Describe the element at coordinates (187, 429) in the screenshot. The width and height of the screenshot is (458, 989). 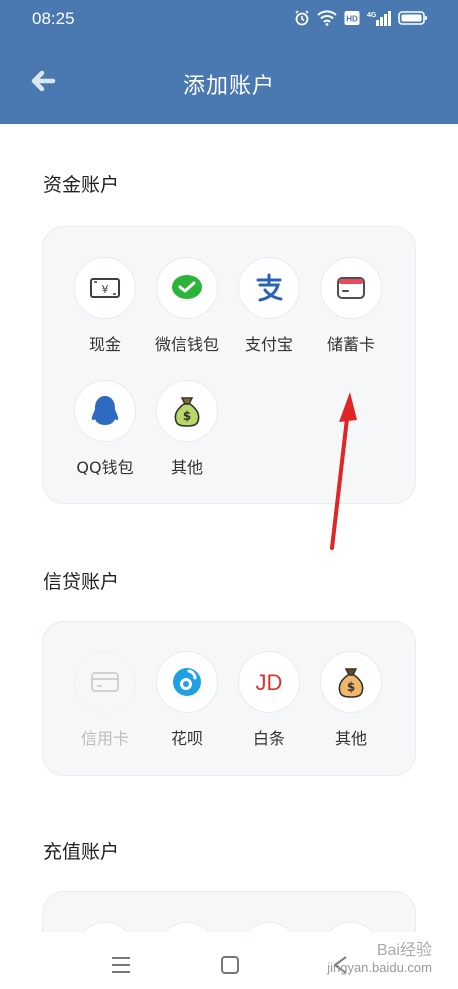
I see `account-option-other-funds: $ 其他` at that location.